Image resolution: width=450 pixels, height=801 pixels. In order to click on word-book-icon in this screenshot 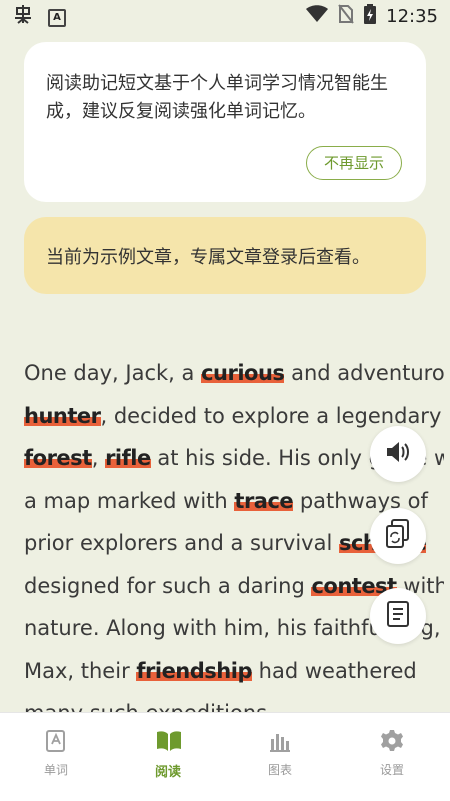, I will do `click(56, 741)`.